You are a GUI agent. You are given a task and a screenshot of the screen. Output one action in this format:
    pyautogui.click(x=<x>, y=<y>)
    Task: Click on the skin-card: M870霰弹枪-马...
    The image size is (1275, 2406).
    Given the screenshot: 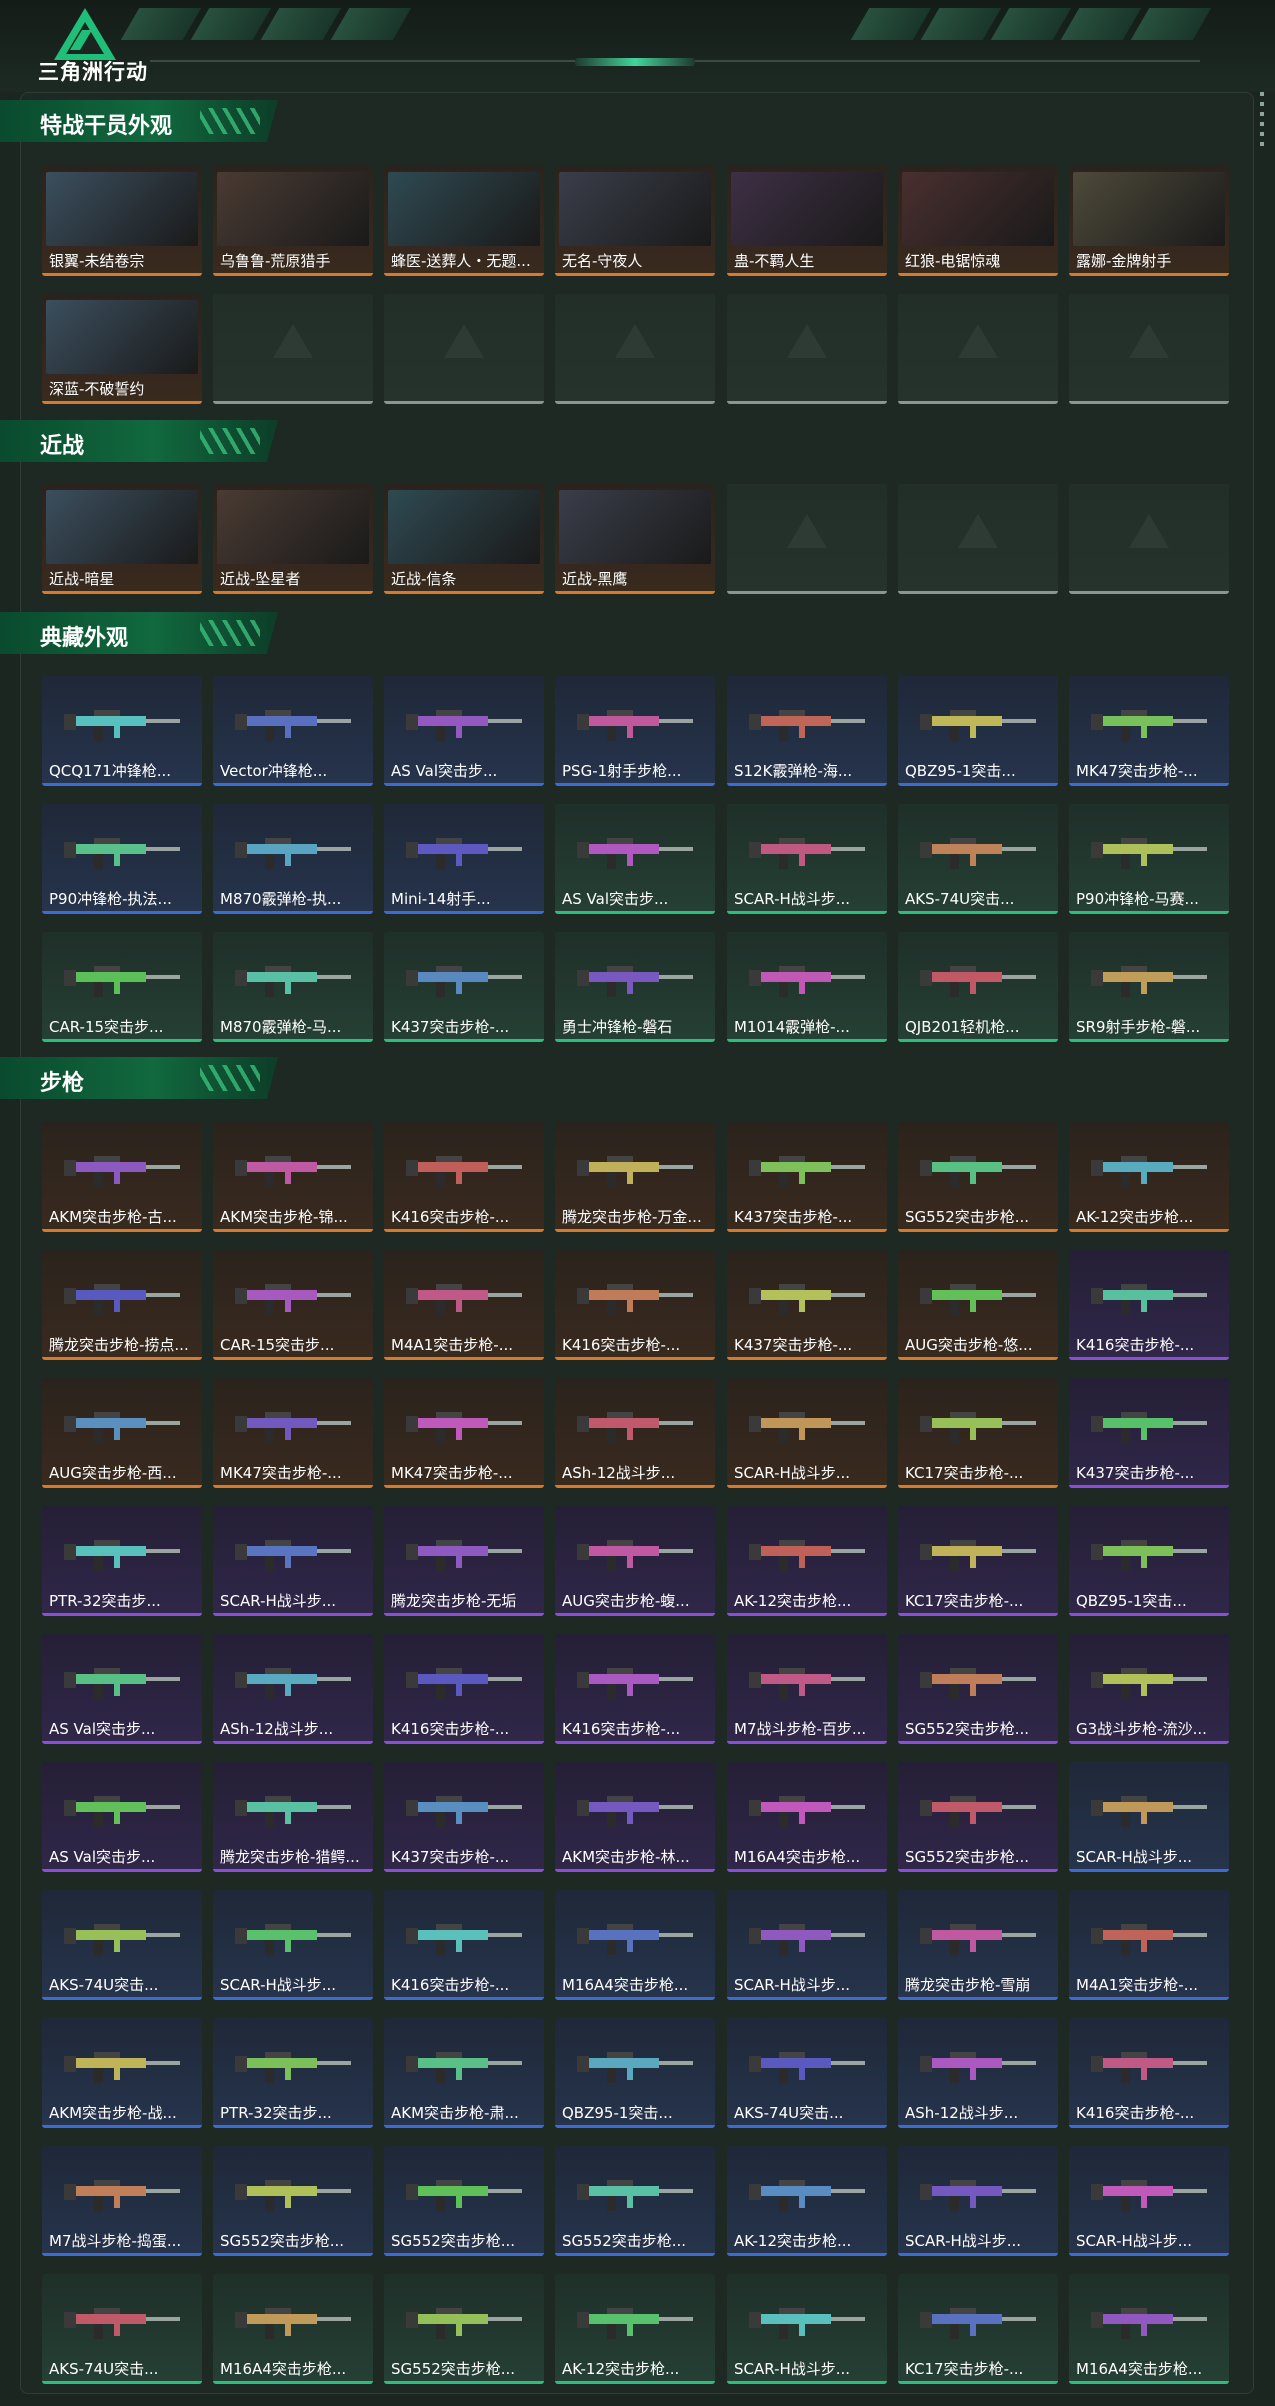 What is the action you would take?
    pyautogui.click(x=293, y=987)
    